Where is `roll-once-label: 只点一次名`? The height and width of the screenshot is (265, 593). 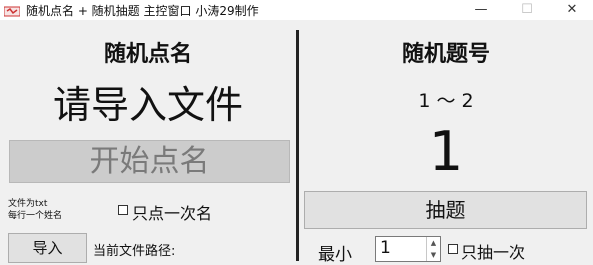
roll-once-label: 只点一次名 is located at coordinates (172, 212).